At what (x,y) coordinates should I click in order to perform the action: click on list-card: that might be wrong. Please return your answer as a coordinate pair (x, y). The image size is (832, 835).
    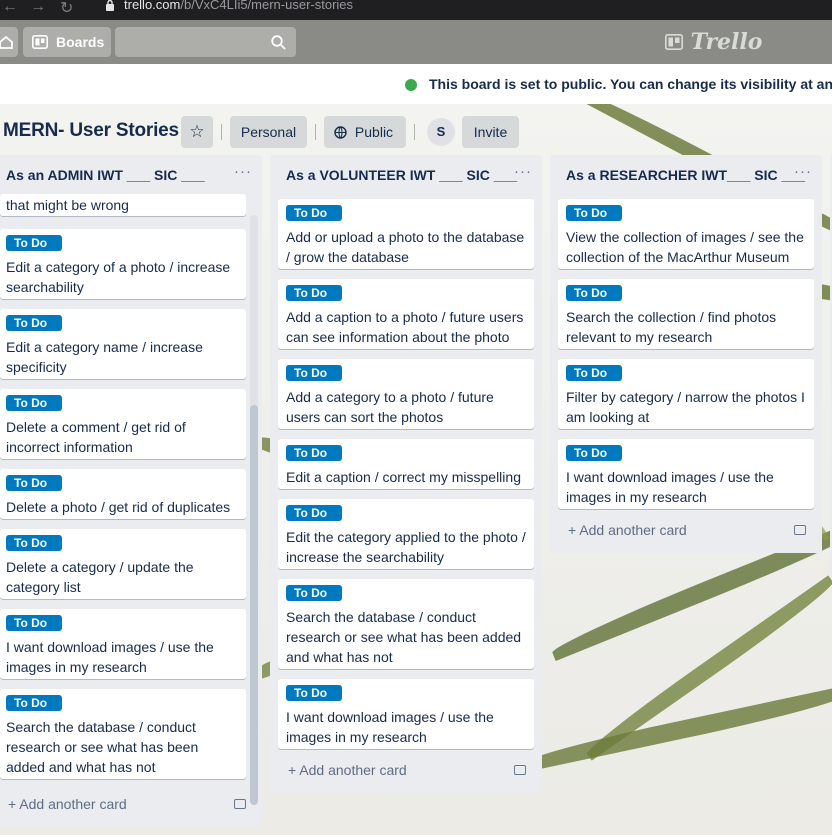
    Looking at the image, I should click on (123, 205).